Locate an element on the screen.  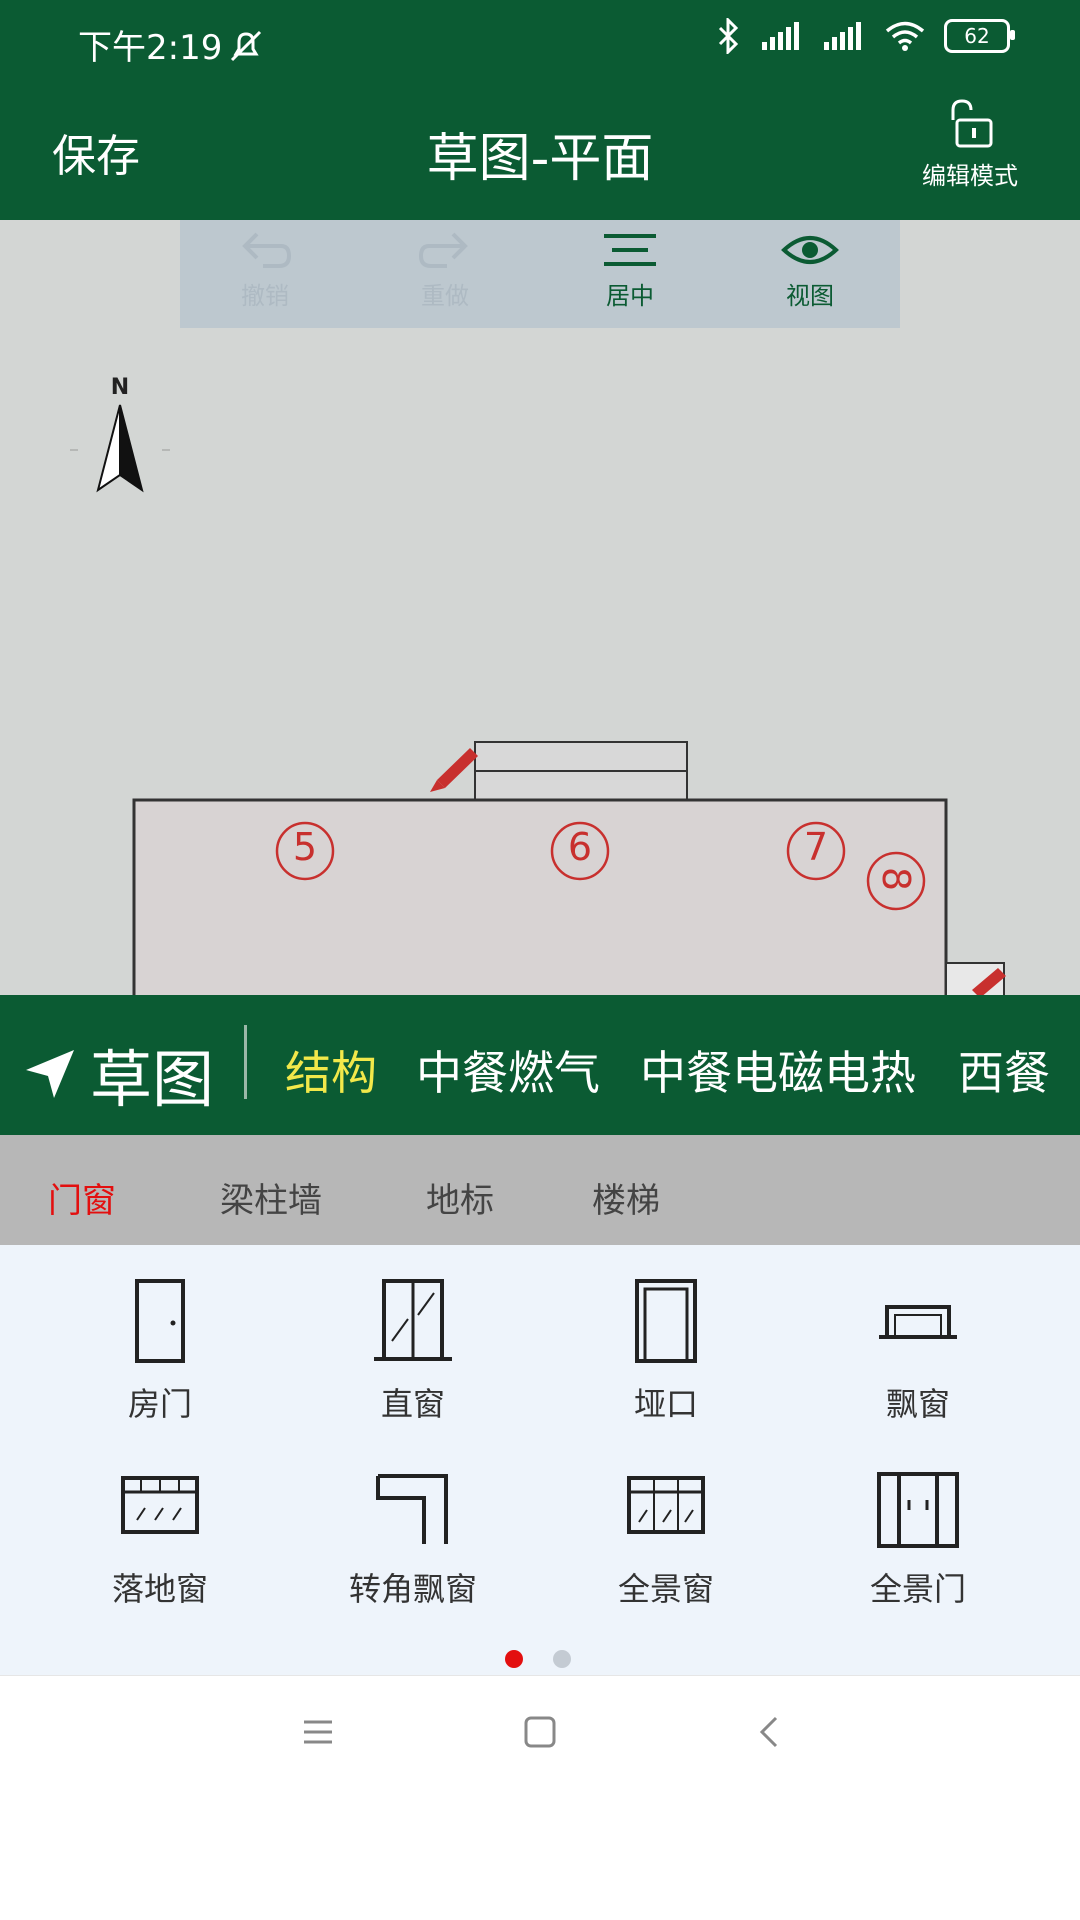
marker-5: 5 is located at coordinates (305, 847).